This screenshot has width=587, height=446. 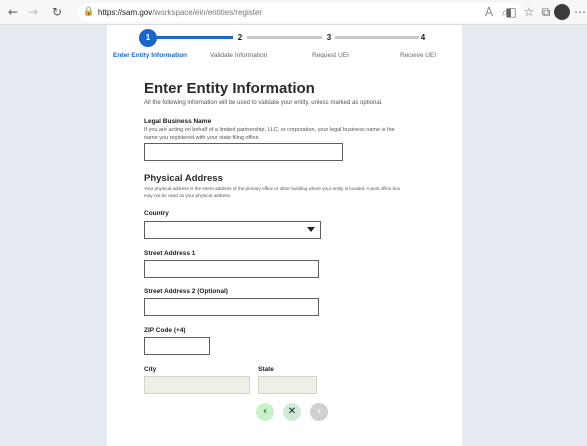 What do you see at coordinates (562, 12) in the screenshot?
I see `profile-avatar` at bounding box center [562, 12].